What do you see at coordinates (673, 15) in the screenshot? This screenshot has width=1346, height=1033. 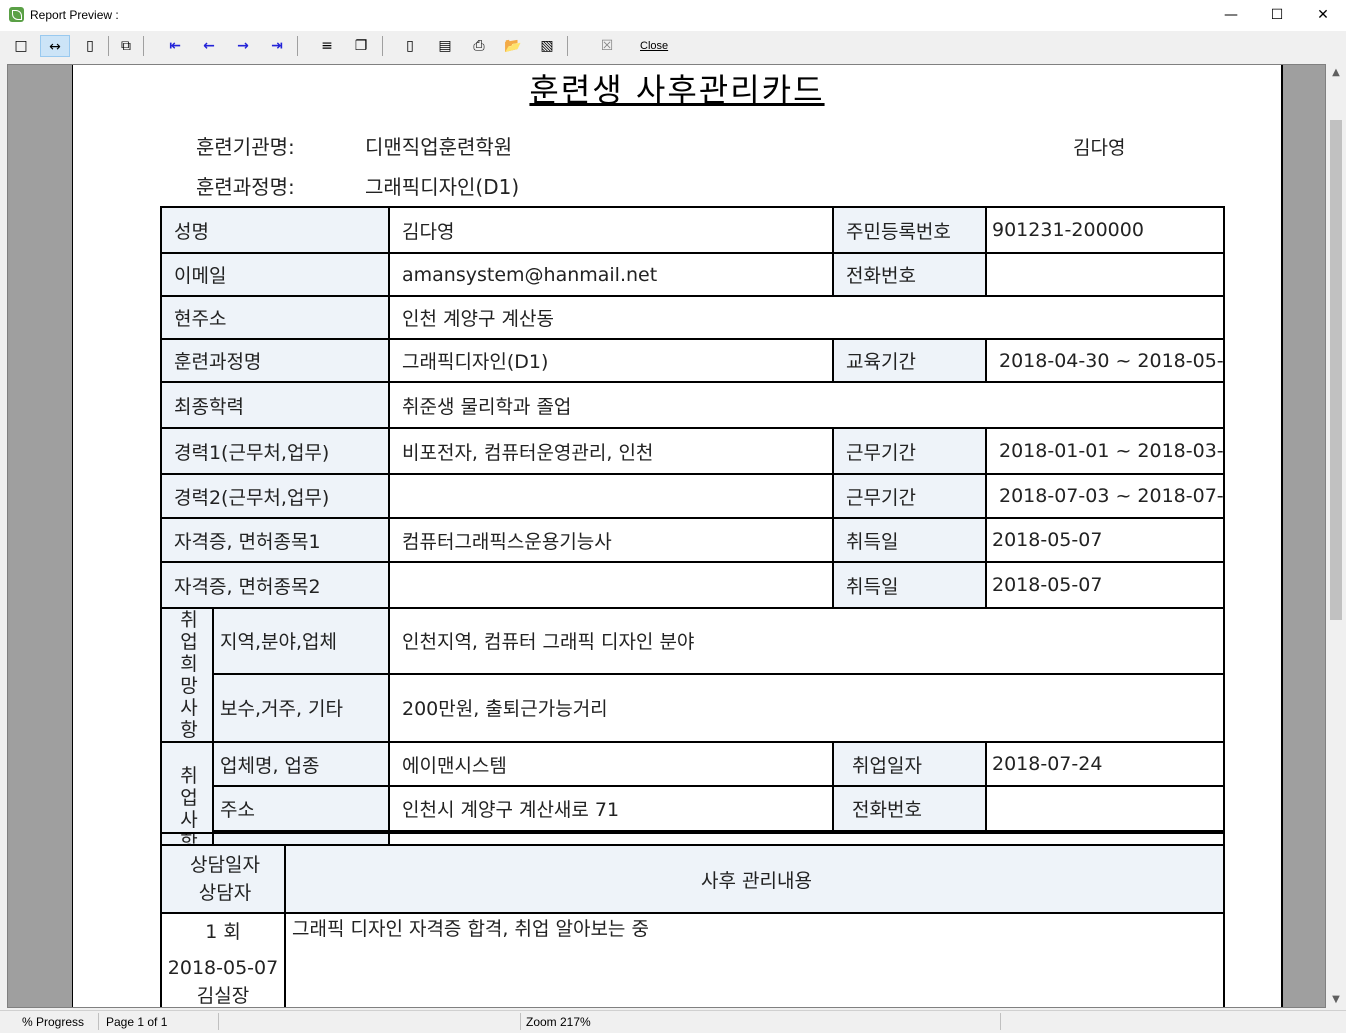 I see `title-bar: Report Preview : — ☐ ✕` at bounding box center [673, 15].